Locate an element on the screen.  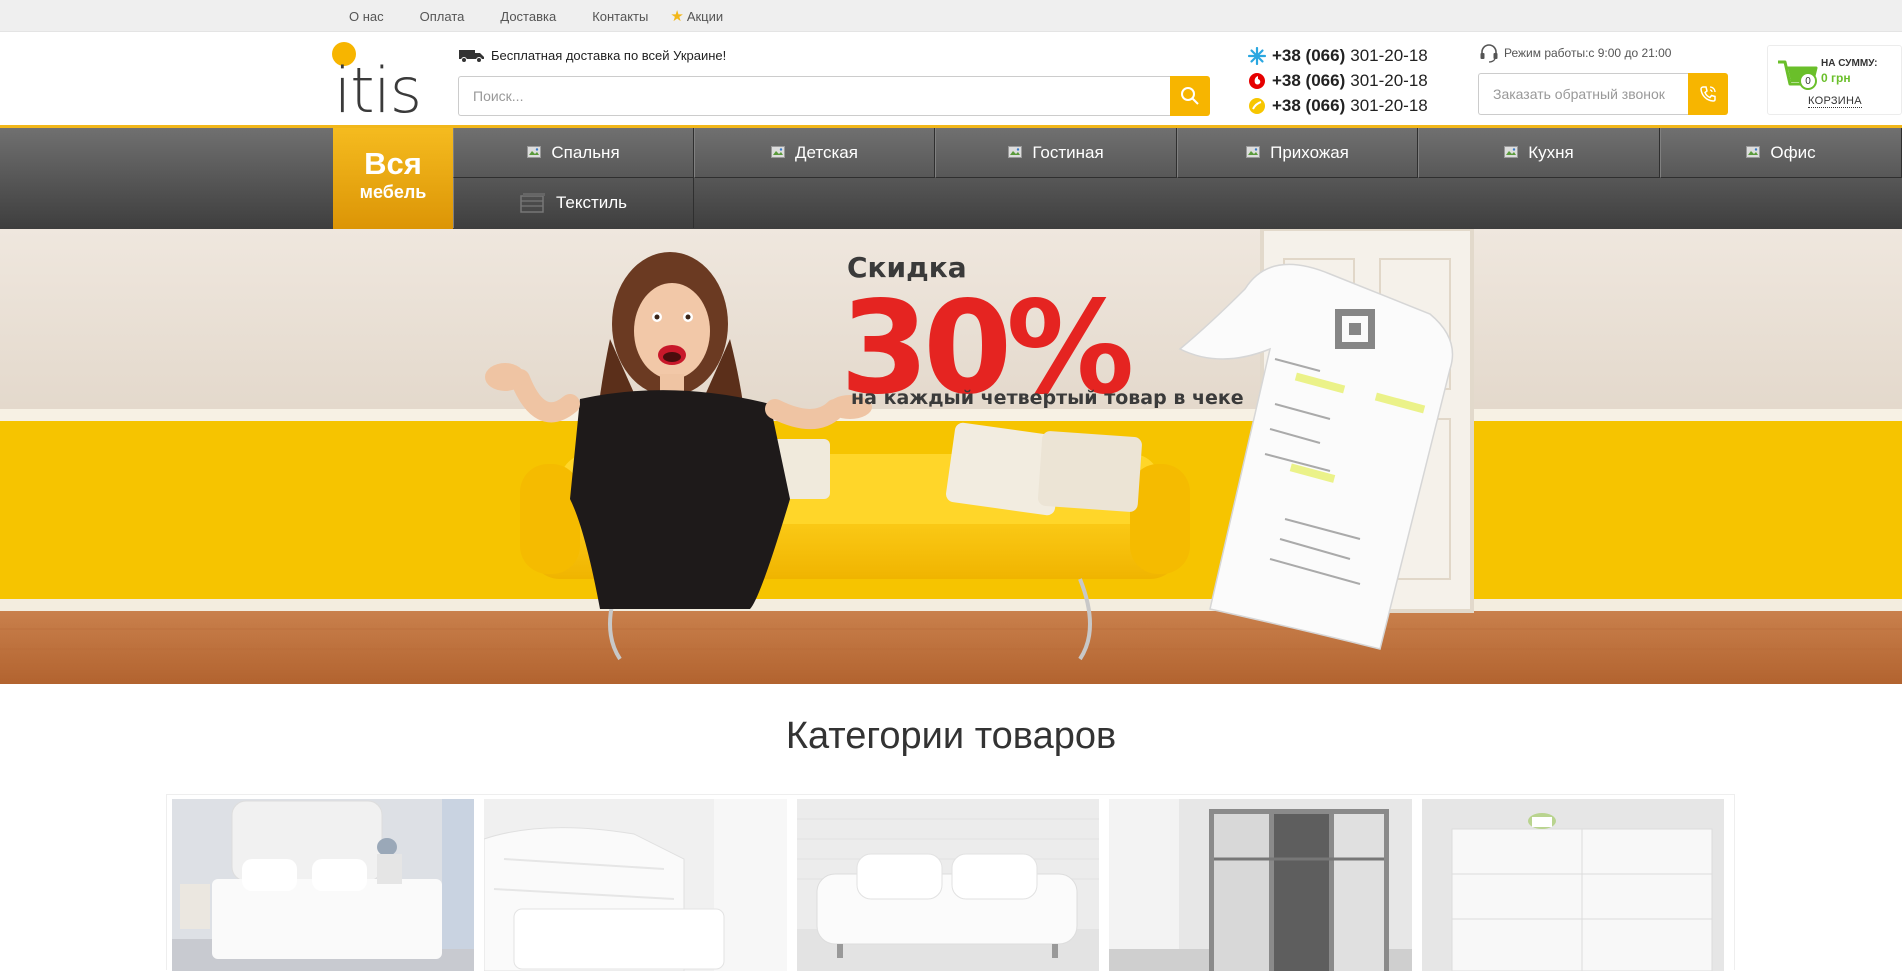
phone-call-icon is located at coordinates (1708, 94).